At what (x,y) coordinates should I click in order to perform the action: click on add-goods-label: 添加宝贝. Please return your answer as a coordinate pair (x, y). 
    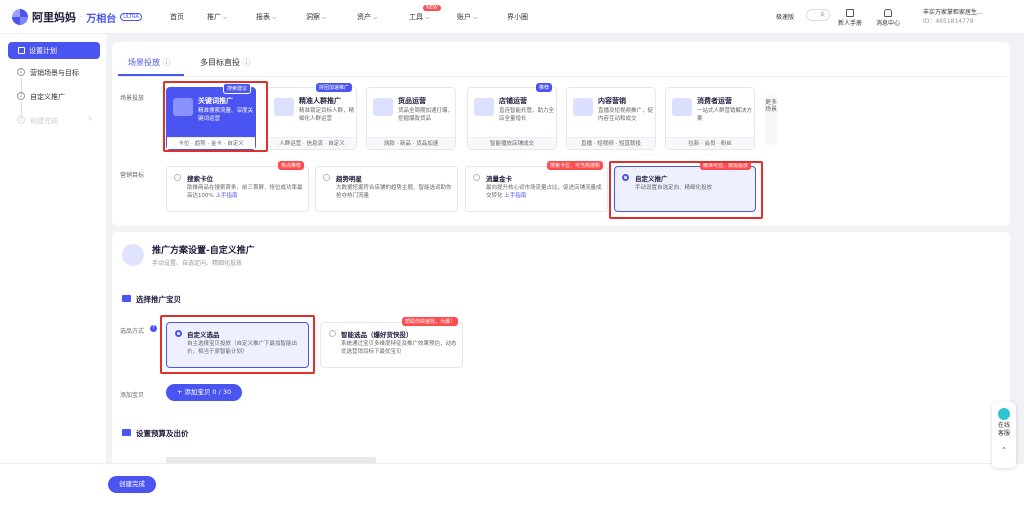
    Looking at the image, I should click on (132, 395).